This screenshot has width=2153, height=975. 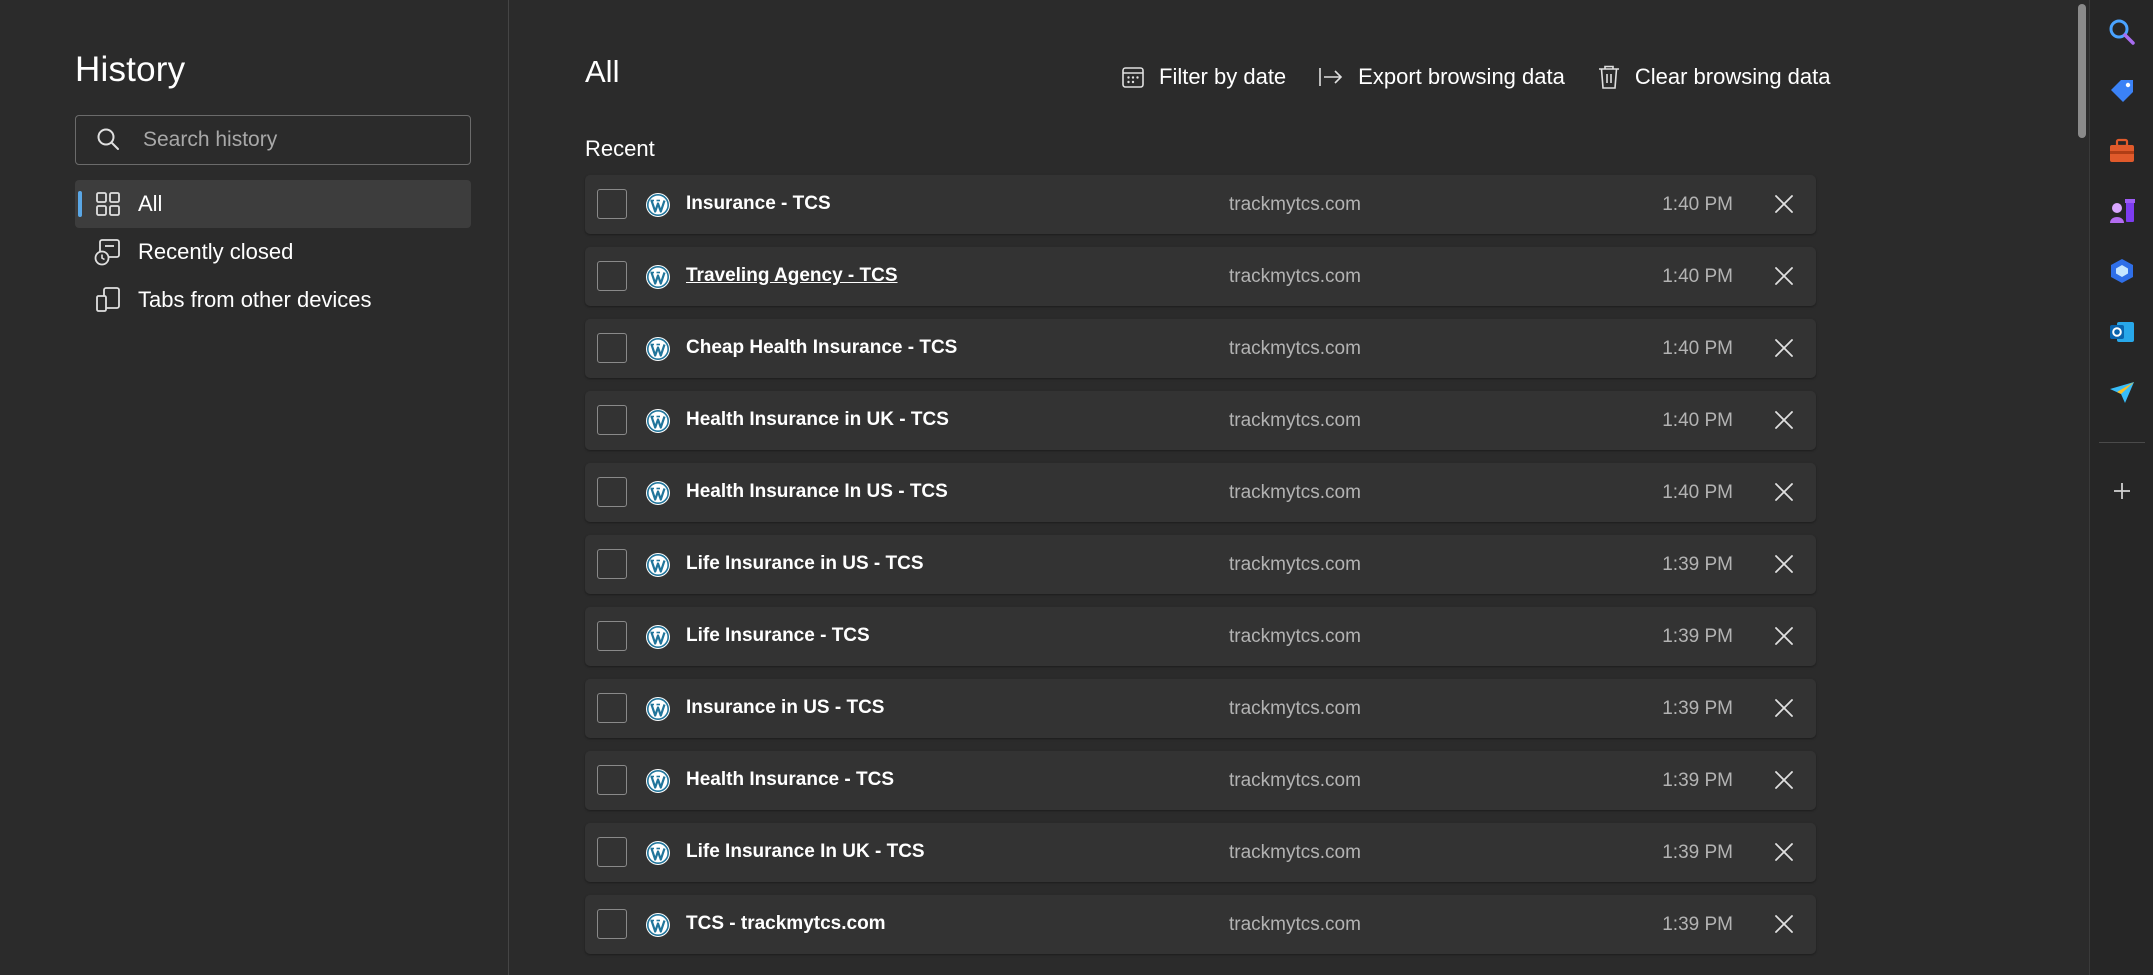 What do you see at coordinates (273, 300) in the screenshot?
I see `sidebar-item-tabs-other-devices: Tabs from other devices` at bounding box center [273, 300].